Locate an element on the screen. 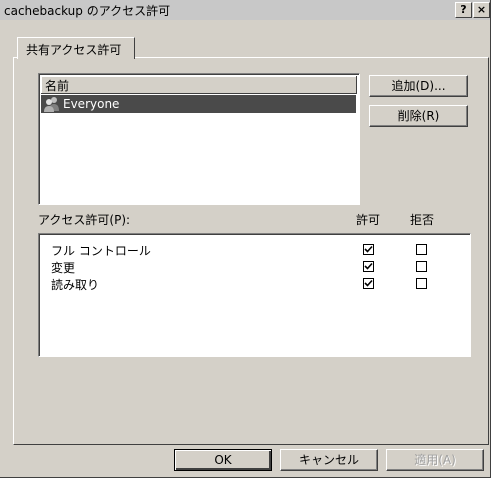 This screenshot has height=479, width=492. ok-button: OK is located at coordinates (223, 460).